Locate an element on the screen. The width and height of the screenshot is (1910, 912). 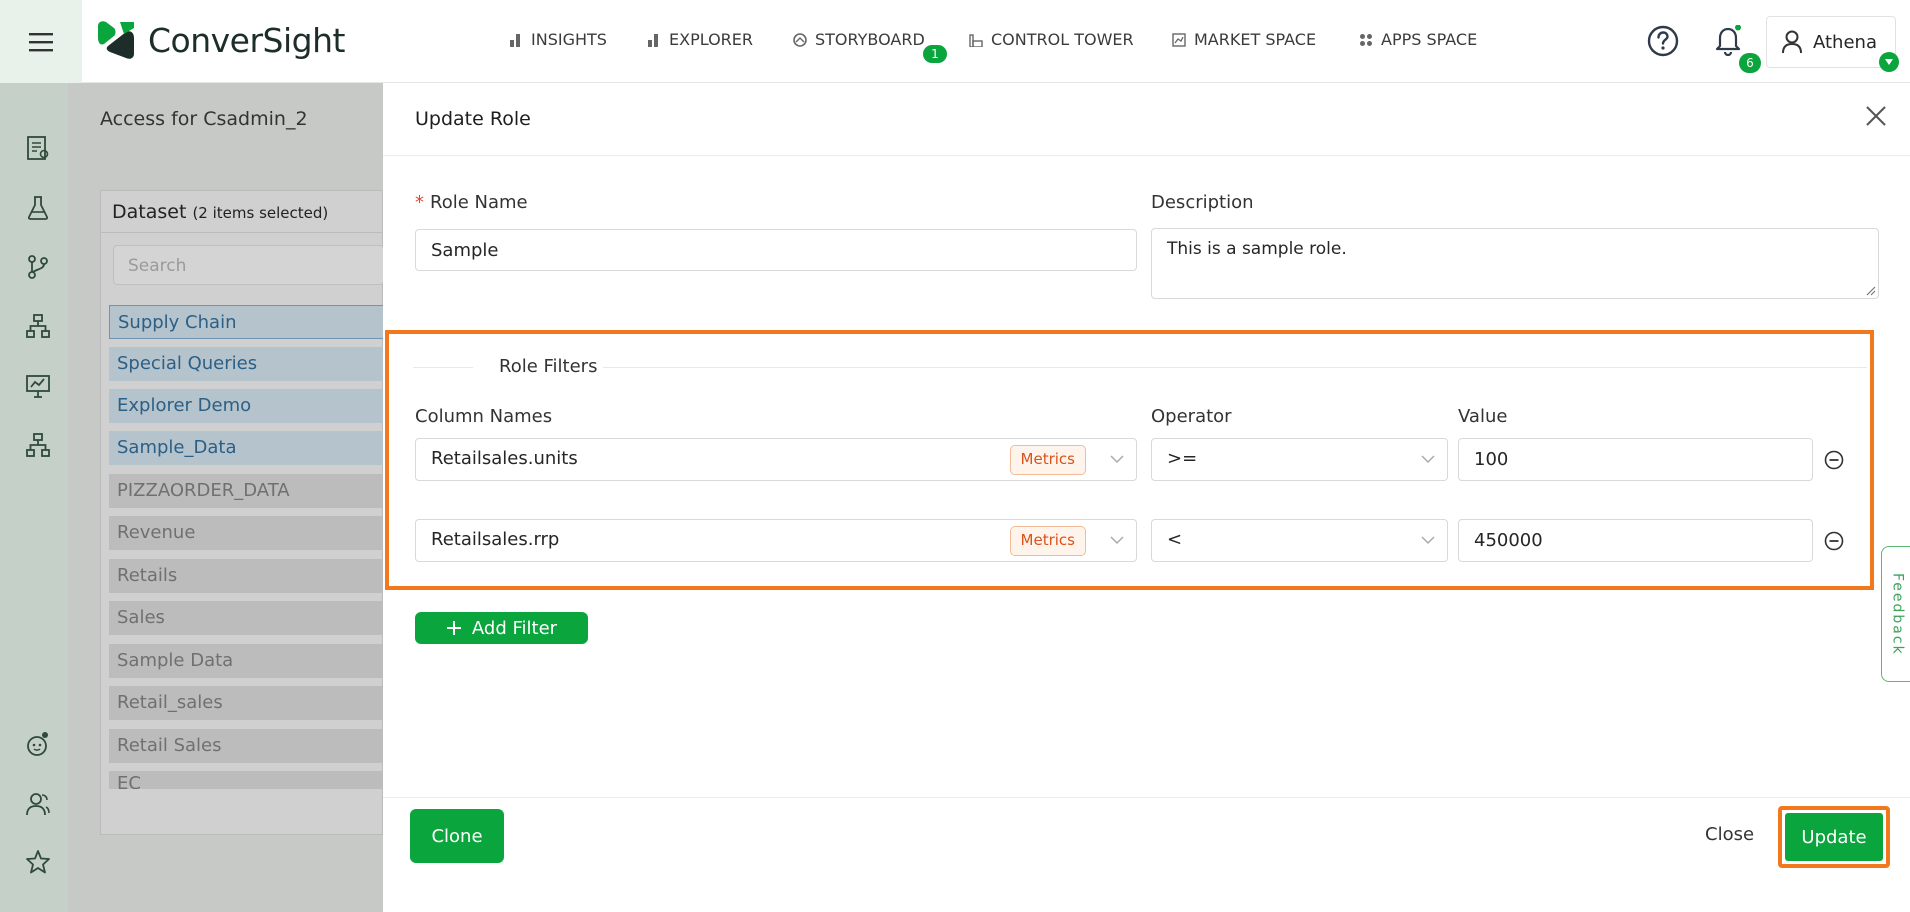
role-name-label-text: Role Name is located at coordinates (479, 202).